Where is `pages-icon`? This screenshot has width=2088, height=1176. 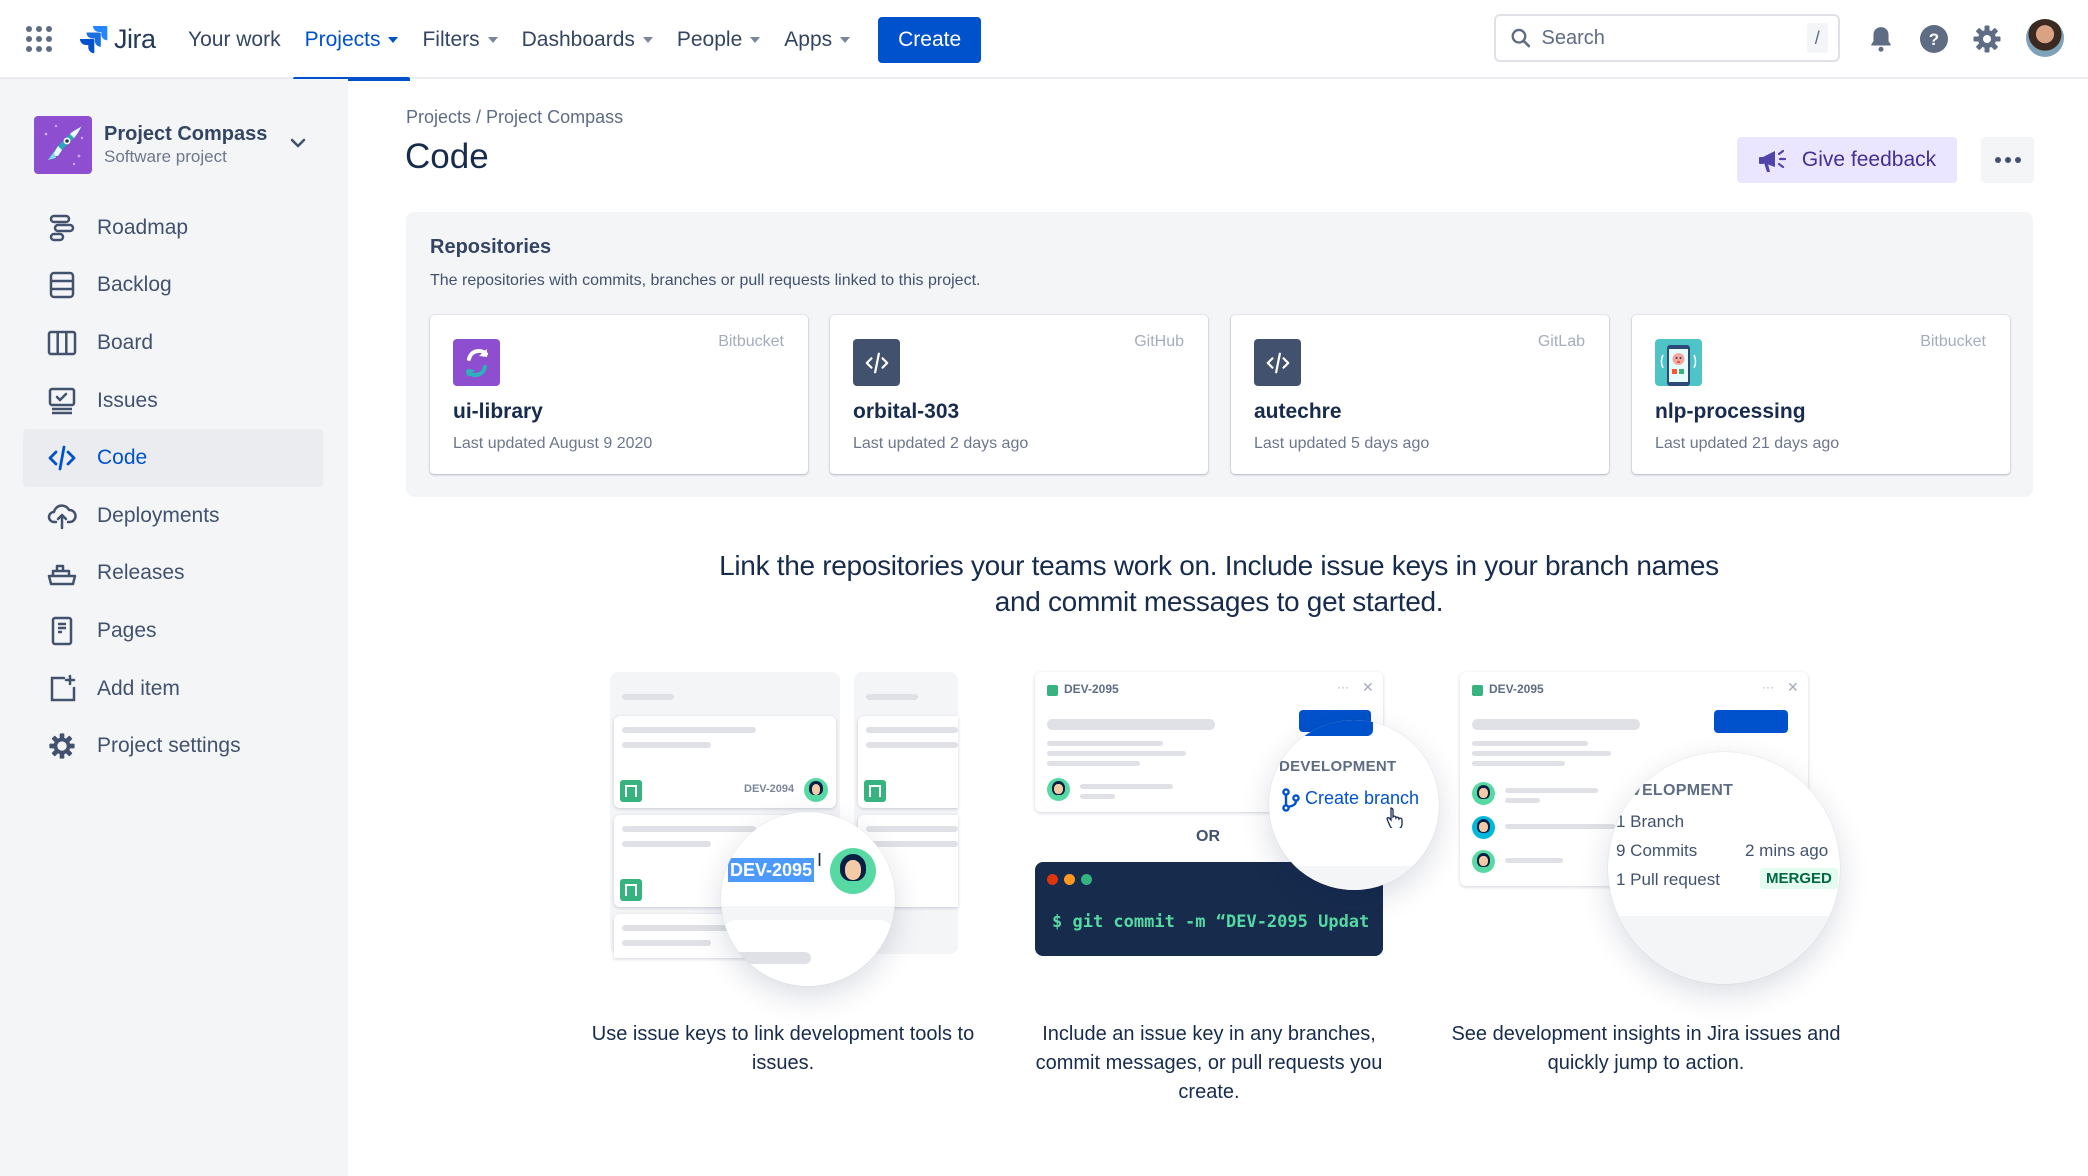
pages-icon is located at coordinates (62, 631).